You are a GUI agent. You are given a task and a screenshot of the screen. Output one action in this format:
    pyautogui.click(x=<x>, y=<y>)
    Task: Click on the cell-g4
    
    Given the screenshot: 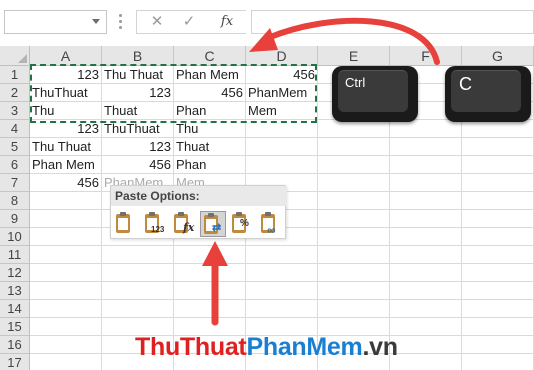 What is the action you would take?
    pyautogui.click(x=498, y=129)
    